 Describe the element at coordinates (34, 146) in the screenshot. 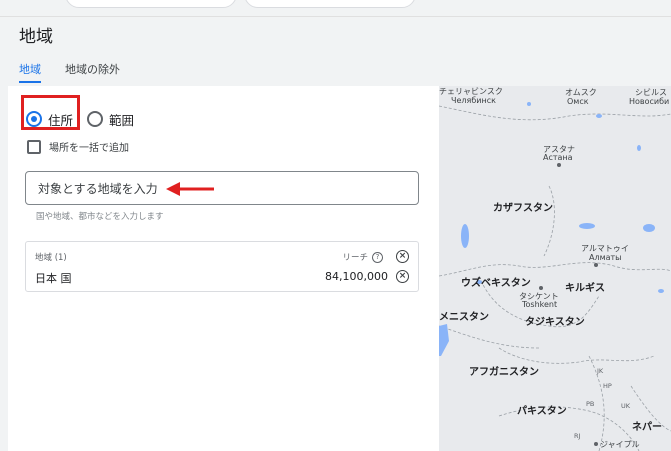

I see `bulk-add-checkbox` at that location.